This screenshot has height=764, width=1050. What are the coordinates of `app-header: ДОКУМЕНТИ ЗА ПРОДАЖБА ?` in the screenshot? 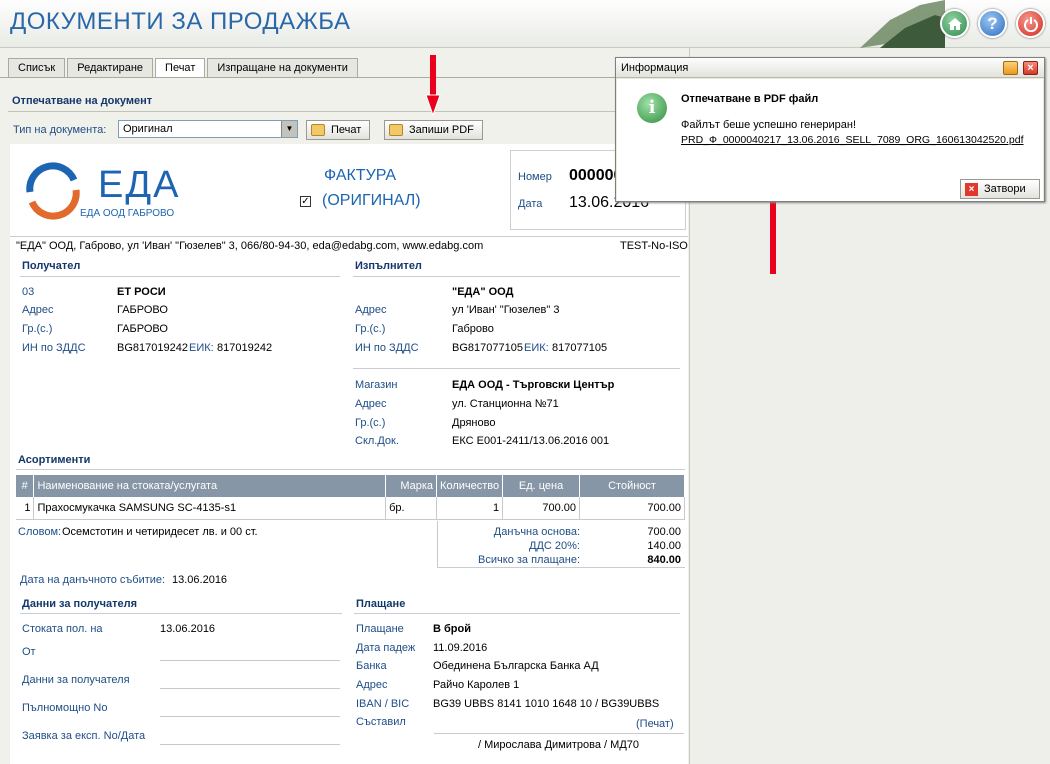 It's located at (525, 24).